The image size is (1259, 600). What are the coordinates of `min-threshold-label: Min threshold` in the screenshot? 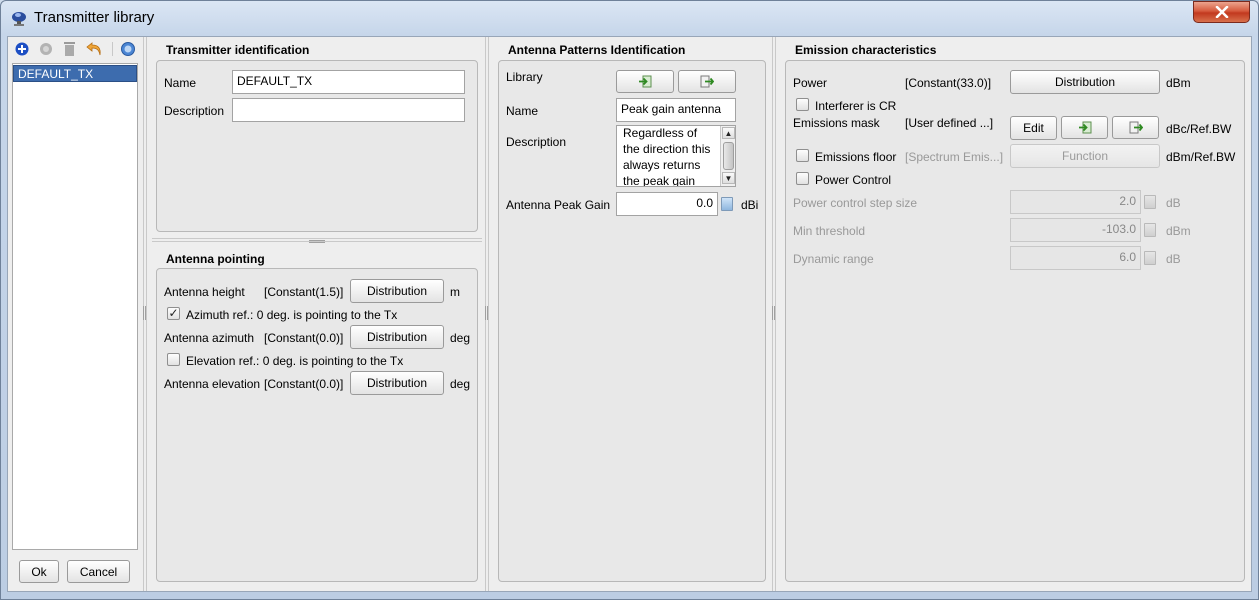 It's located at (829, 231).